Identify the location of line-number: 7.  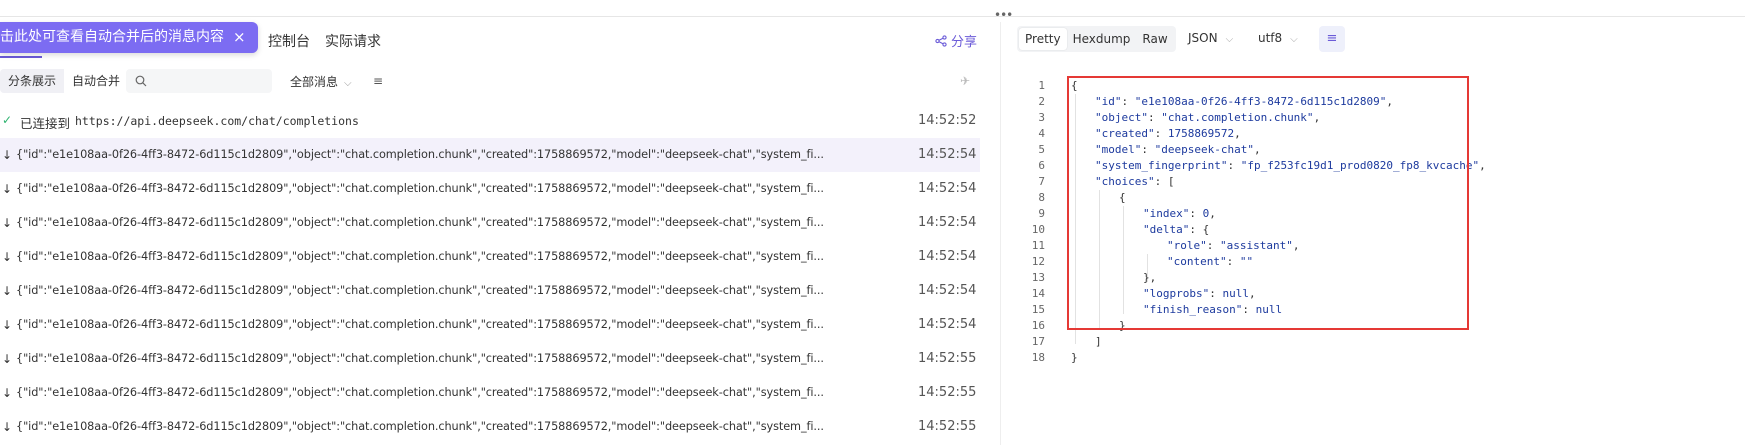
(1041, 181).